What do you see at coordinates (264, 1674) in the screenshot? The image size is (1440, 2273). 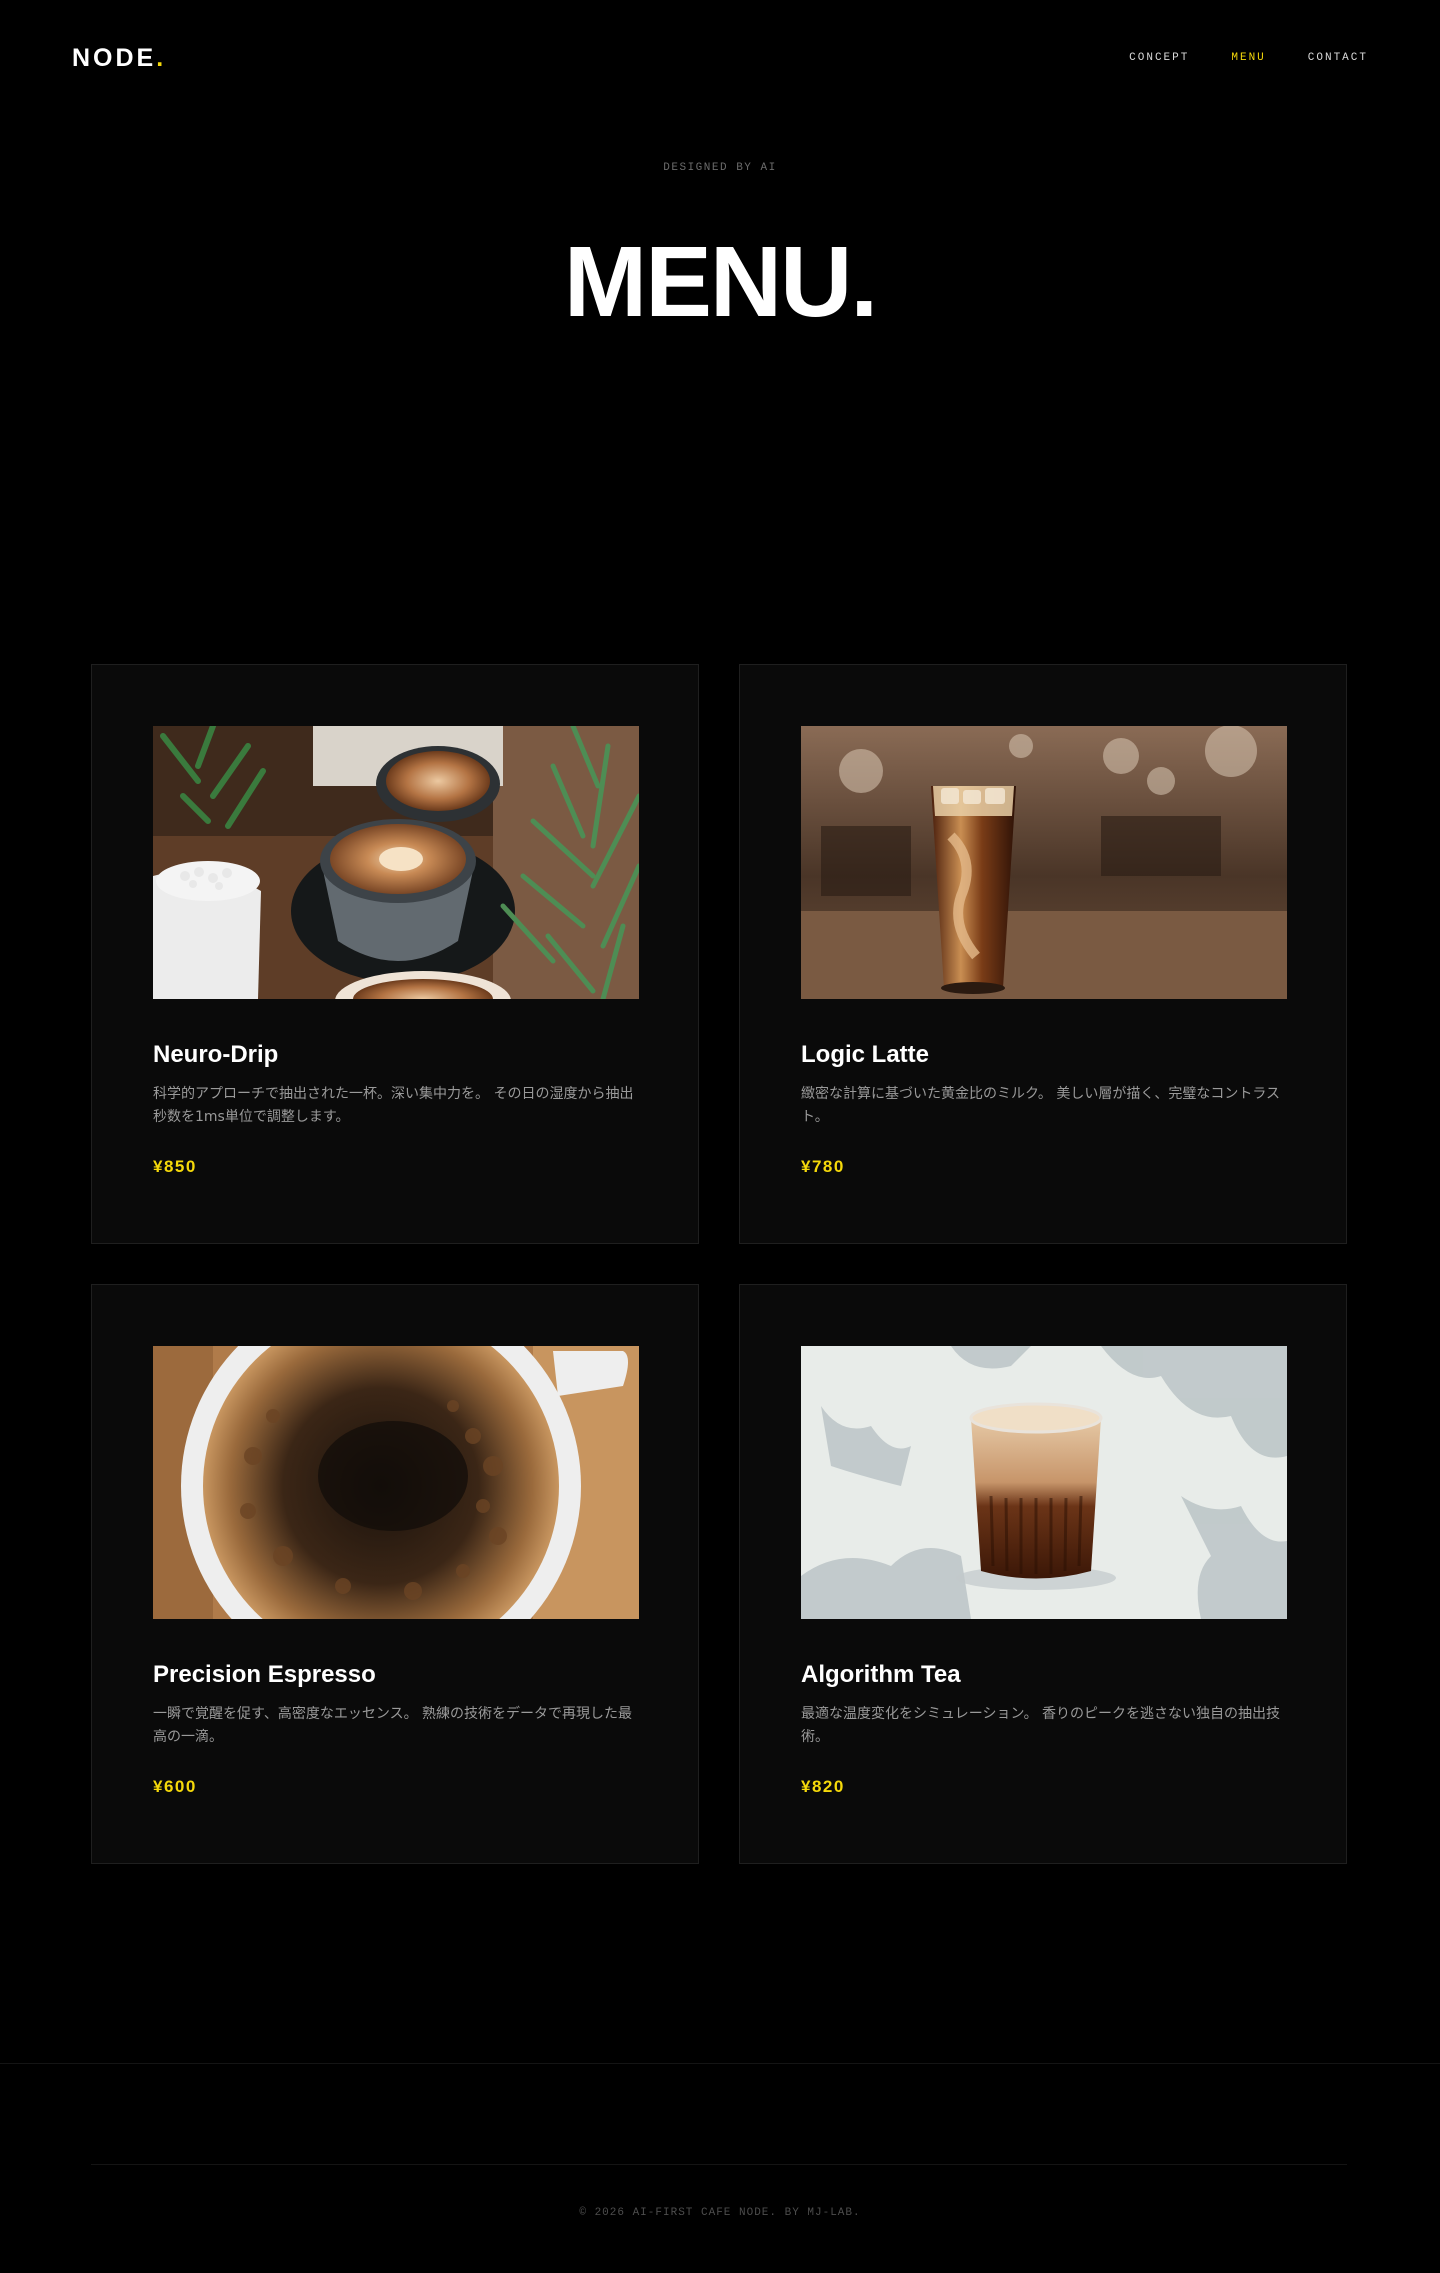 I see `menu-item-name: Precision Espresso` at bounding box center [264, 1674].